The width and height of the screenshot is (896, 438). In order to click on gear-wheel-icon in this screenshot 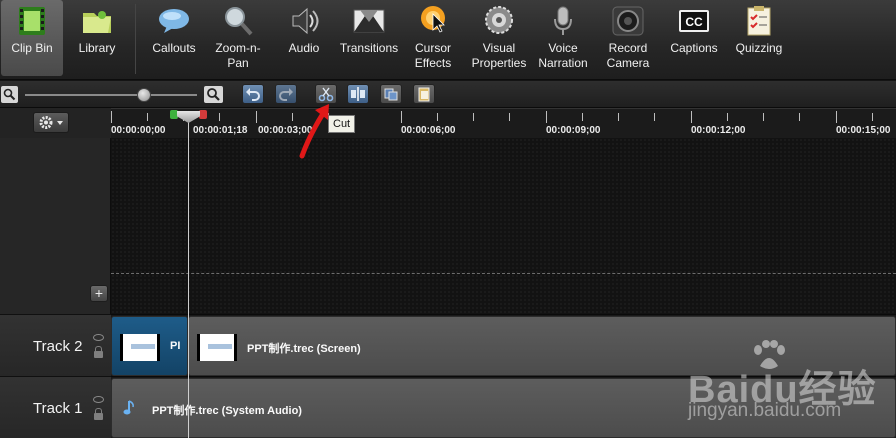, I will do `click(499, 21)`.